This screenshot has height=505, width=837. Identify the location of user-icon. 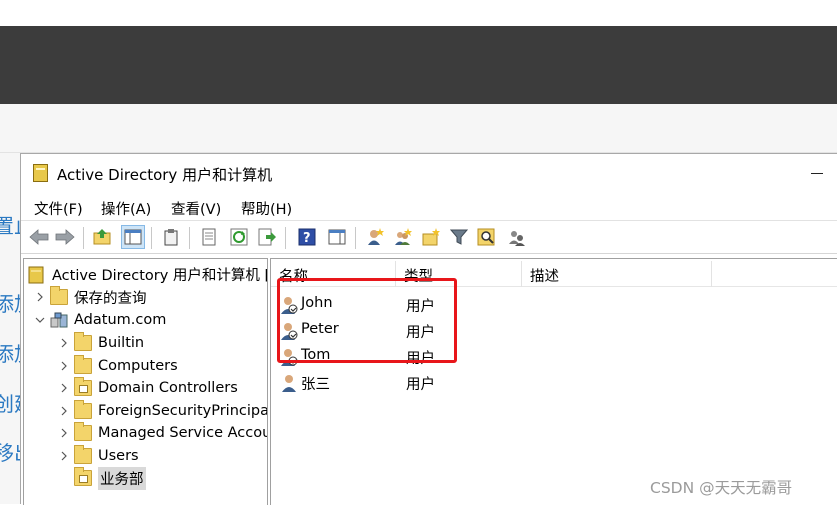
(289, 383).